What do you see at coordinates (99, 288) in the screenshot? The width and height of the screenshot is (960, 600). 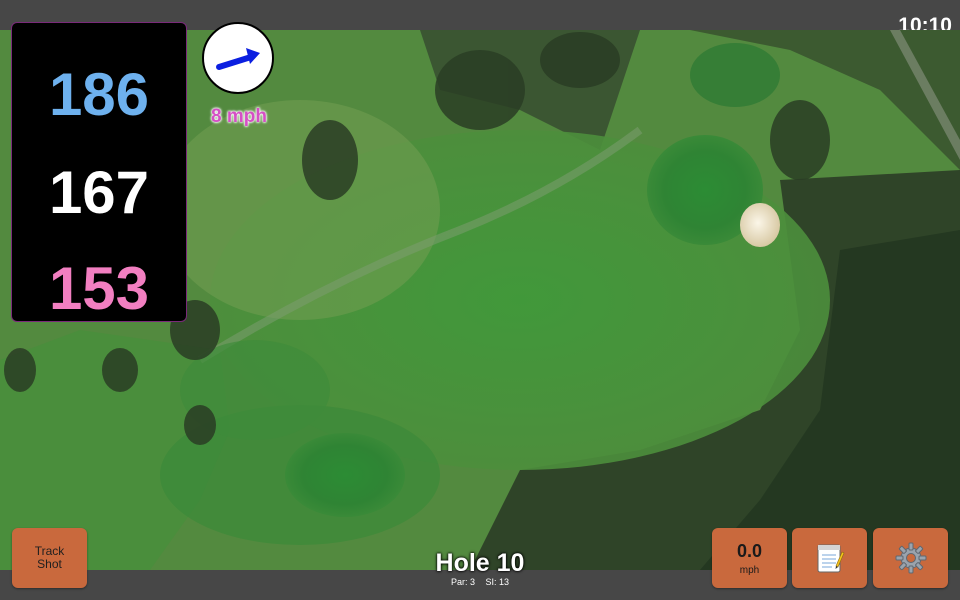 I see `front-distance: 153` at bounding box center [99, 288].